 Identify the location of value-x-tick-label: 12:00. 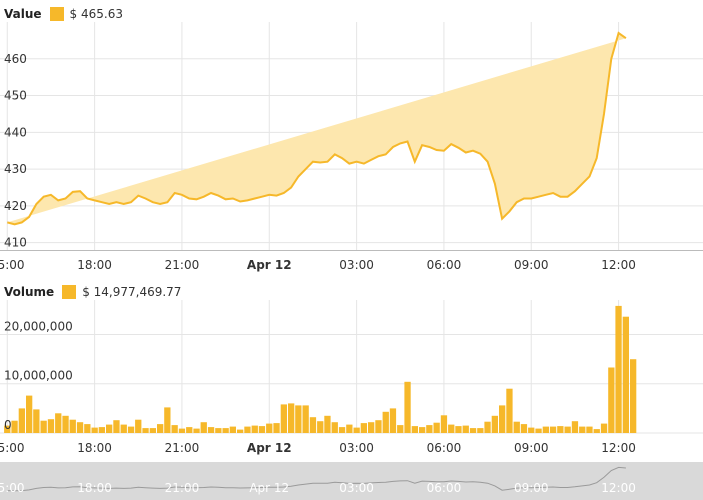
(618, 265).